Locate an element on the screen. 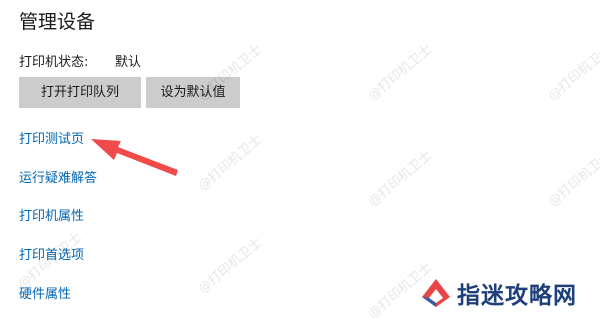 This screenshot has height=318, width=600. printer-status-row: 打印机状态: 默认 is located at coordinates (80, 63).